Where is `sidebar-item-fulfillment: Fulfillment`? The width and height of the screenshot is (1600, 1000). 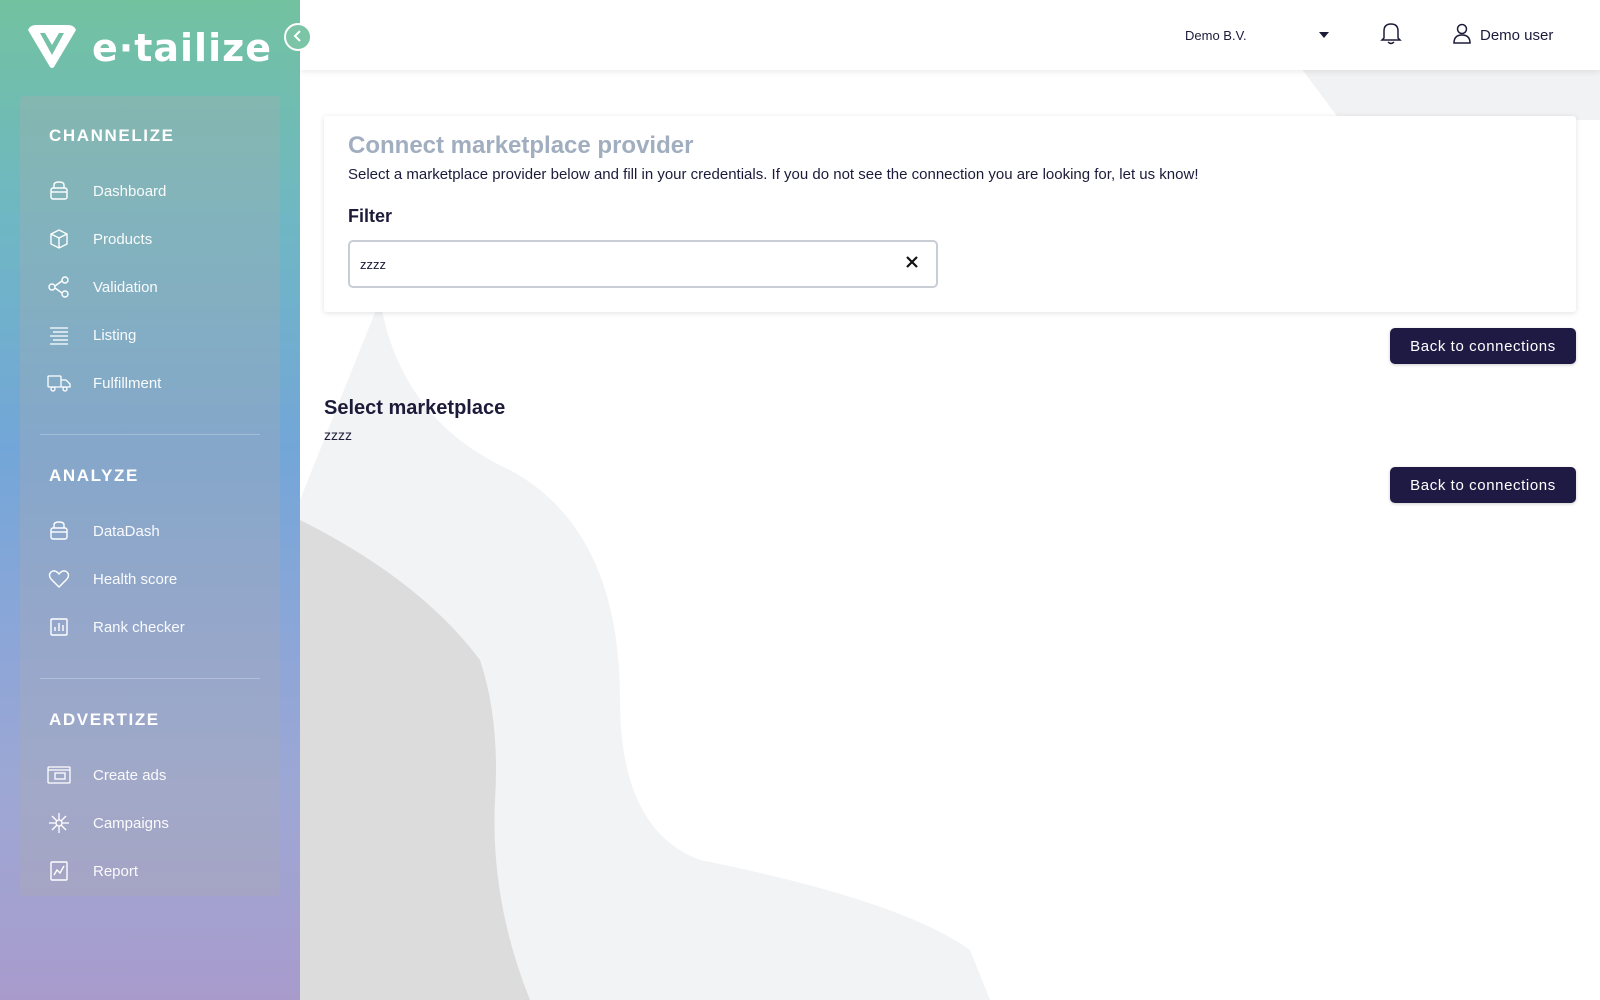 sidebar-item-fulfillment: Fulfillment is located at coordinates (152, 383).